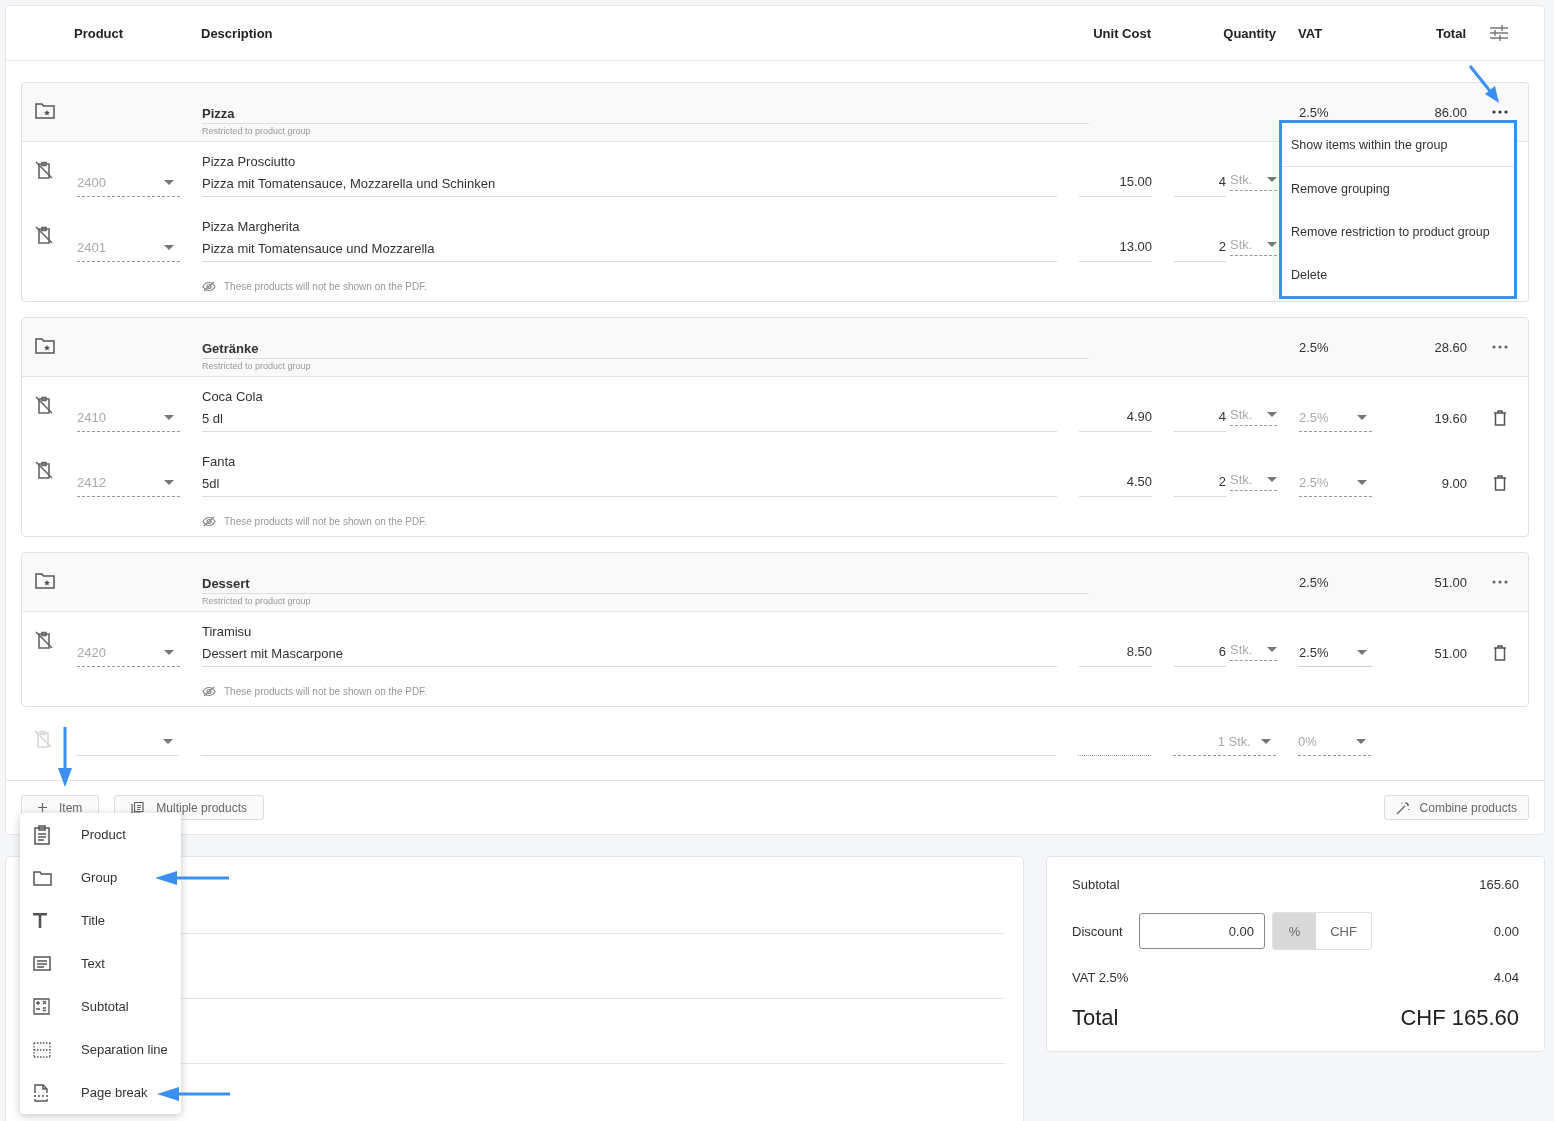  What do you see at coordinates (42, 963) in the screenshot?
I see `text-lines-icon` at bounding box center [42, 963].